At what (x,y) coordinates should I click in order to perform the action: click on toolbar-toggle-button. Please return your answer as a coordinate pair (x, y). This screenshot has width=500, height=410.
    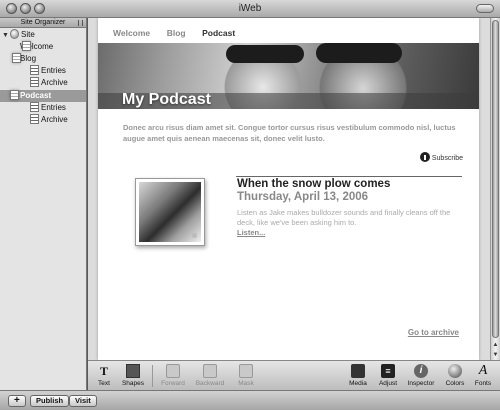
    Looking at the image, I should click on (485, 8).